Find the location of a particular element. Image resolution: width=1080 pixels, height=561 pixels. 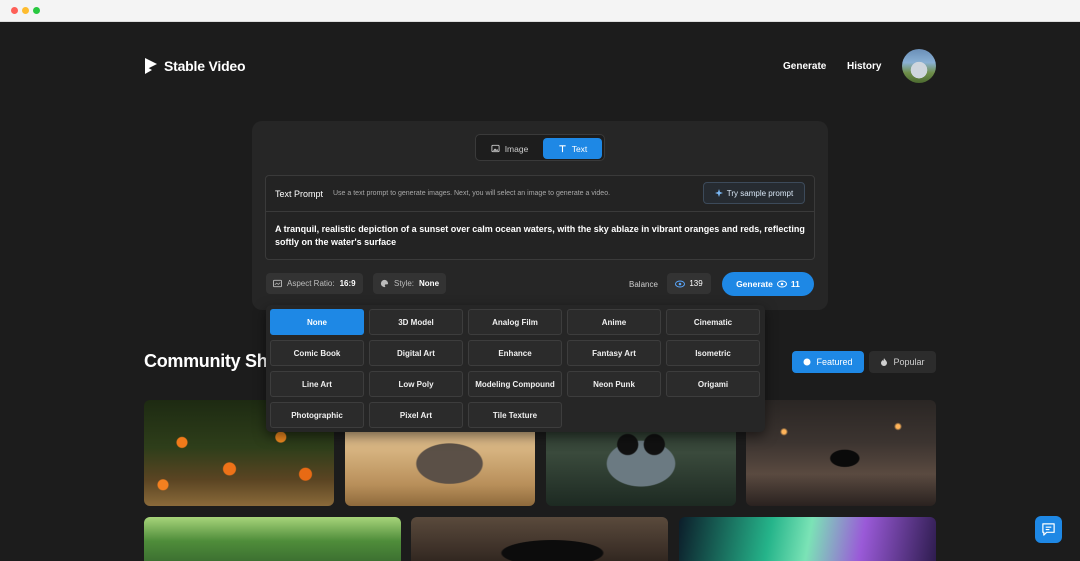

aspect-ratio-selector: Aspect Ratio: 16:9 is located at coordinates (314, 283).